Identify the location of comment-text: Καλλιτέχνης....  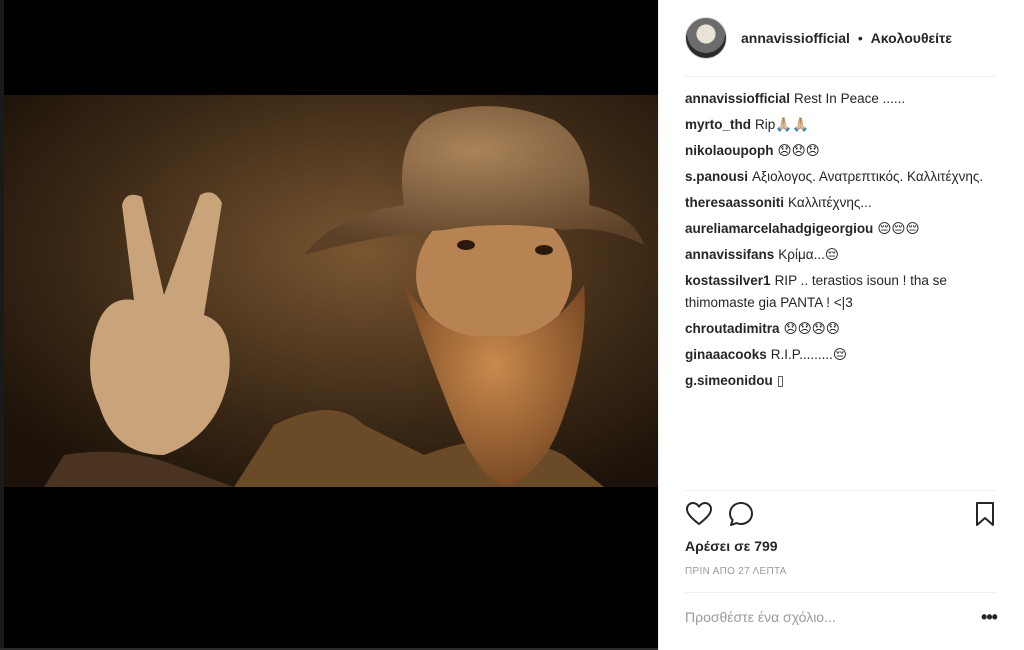
(830, 202).